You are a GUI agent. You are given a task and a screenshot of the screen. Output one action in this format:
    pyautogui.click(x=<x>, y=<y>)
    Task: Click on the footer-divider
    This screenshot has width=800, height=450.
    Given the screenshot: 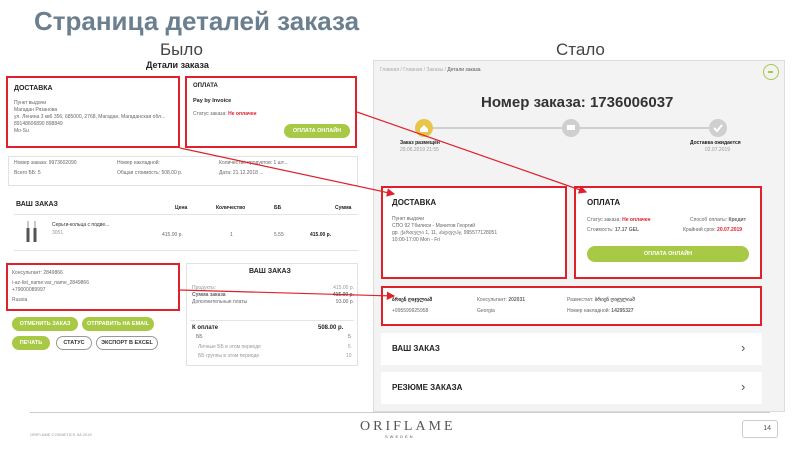 What is the action you would take?
    pyautogui.click(x=400, y=412)
    